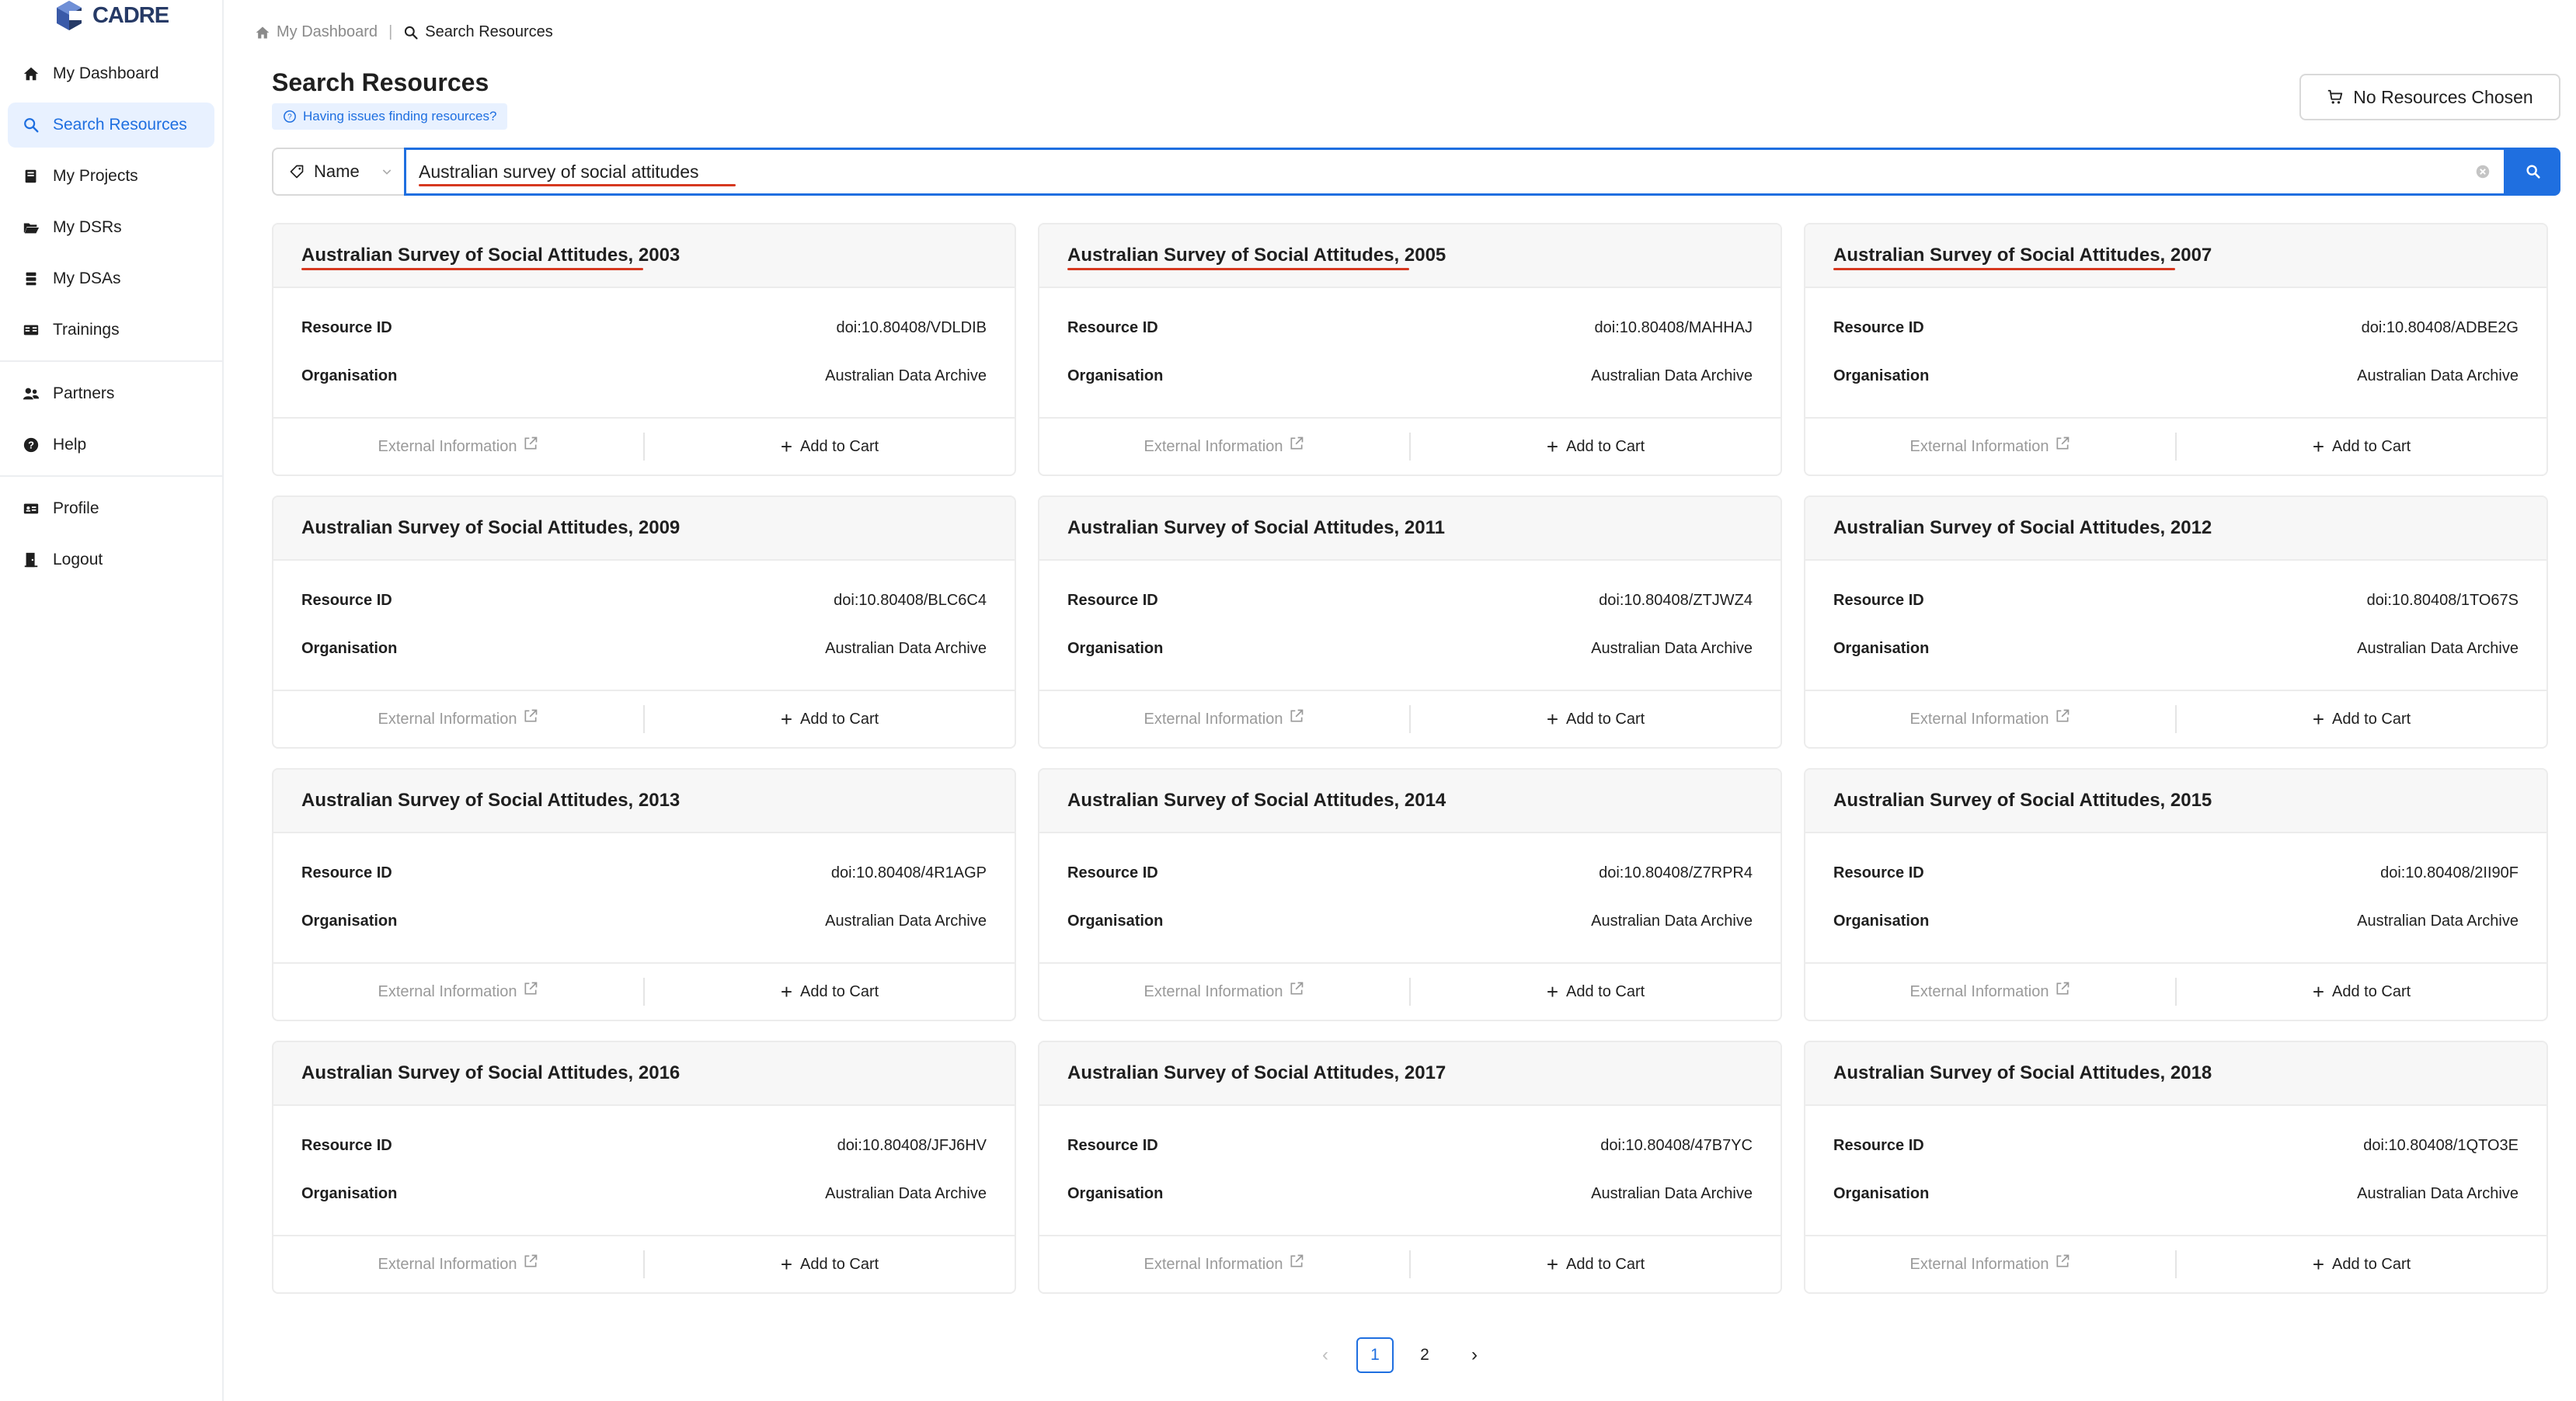 The image size is (2576, 1401). I want to click on sidebar-item-label: Logout, so click(78, 559).